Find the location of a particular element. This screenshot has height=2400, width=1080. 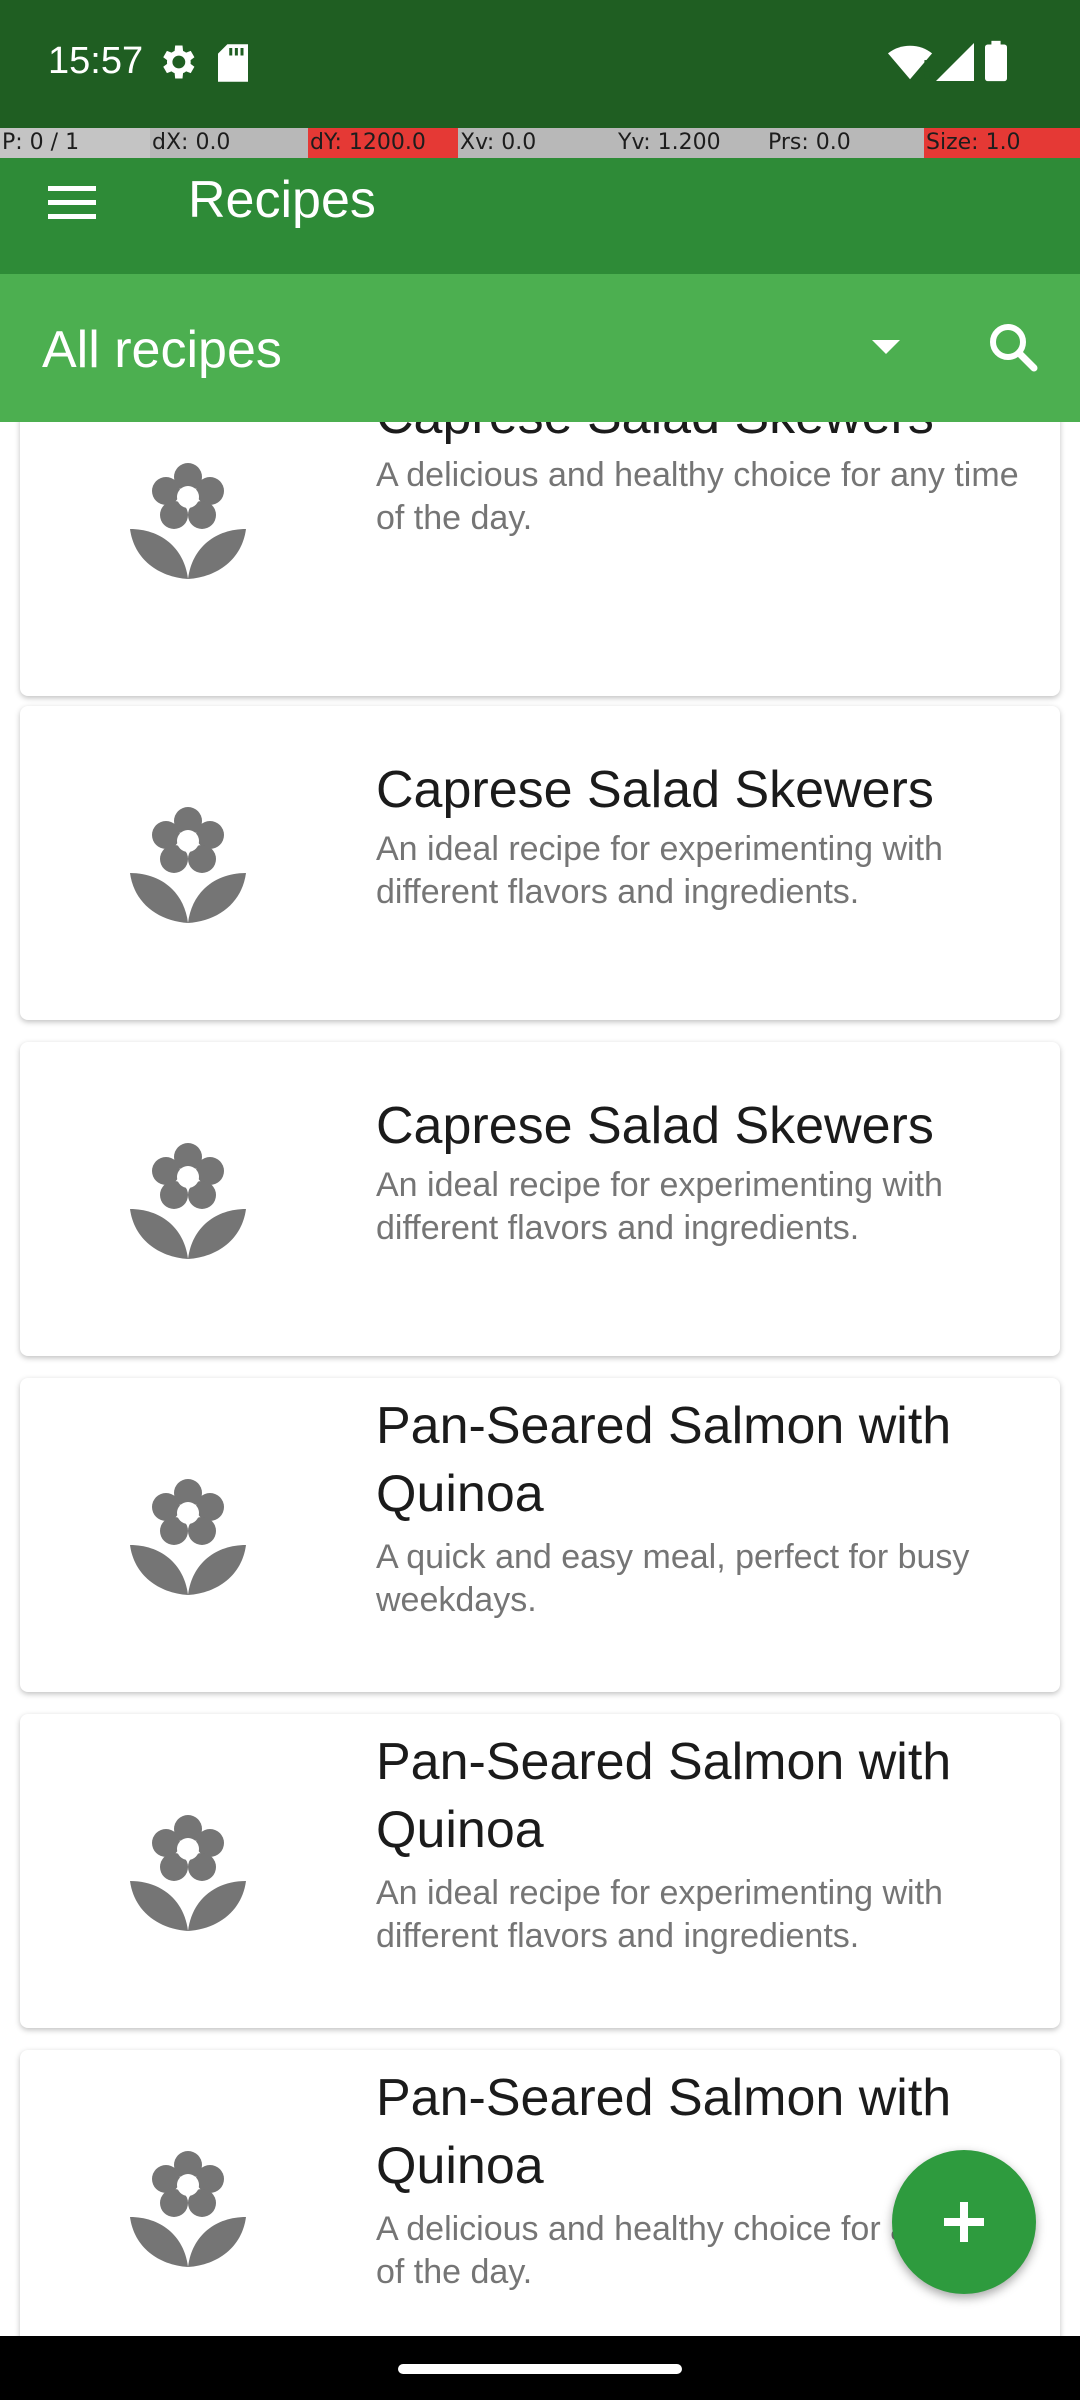

status-bar: 15:57 is located at coordinates (540, 64).